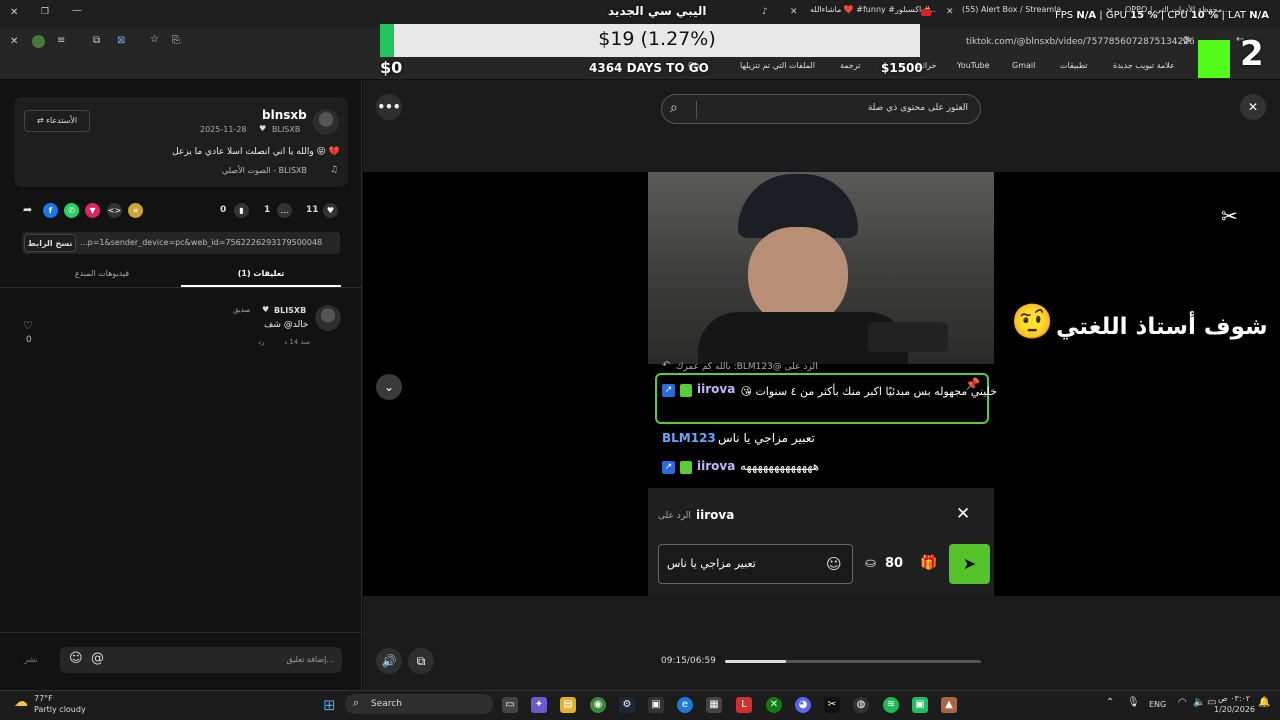 This screenshot has width=1280, height=720. Describe the element at coordinates (1182, 702) in the screenshot. I see `wifi-icon: ◠` at that location.